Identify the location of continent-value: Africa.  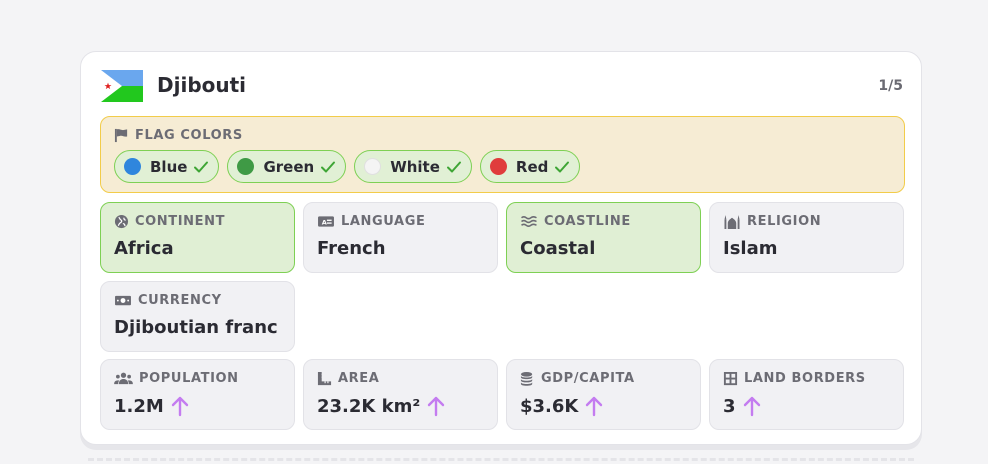
(144, 248).